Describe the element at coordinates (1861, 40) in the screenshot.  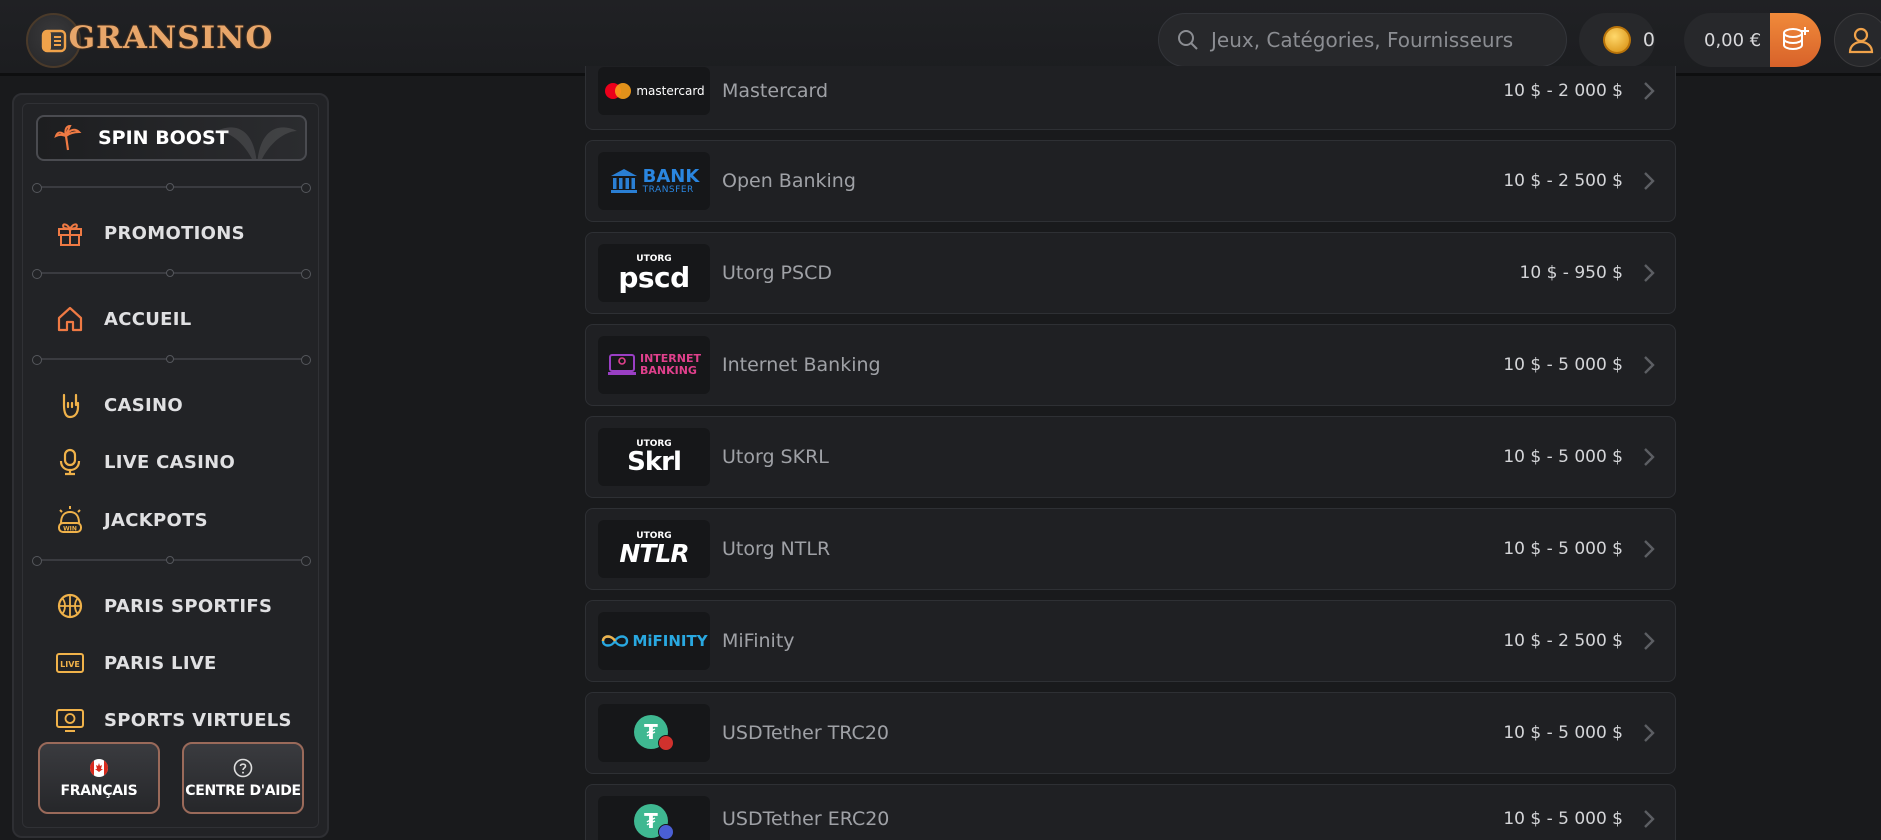
I see `user-icon` at that location.